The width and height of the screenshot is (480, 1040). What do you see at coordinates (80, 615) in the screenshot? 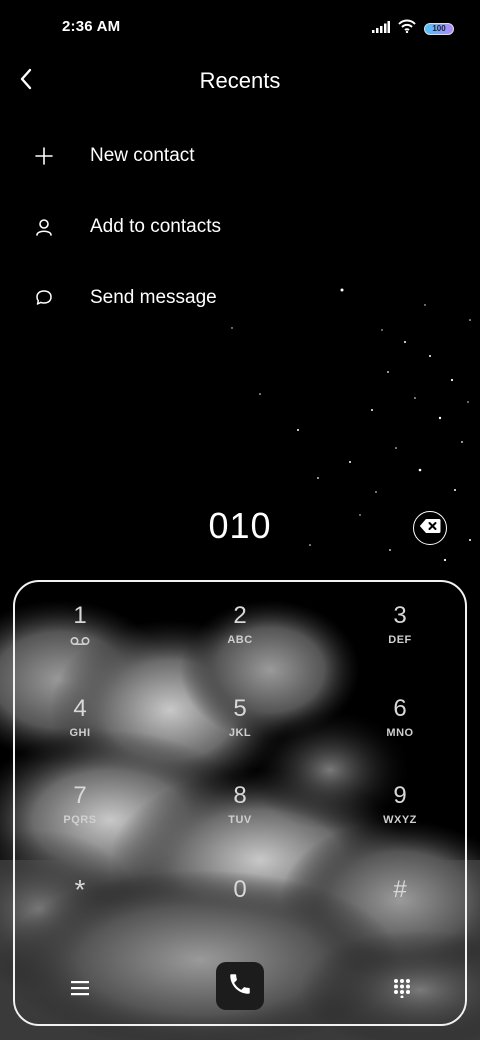
I see `key-digit: 1` at bounding box center [80, 615].